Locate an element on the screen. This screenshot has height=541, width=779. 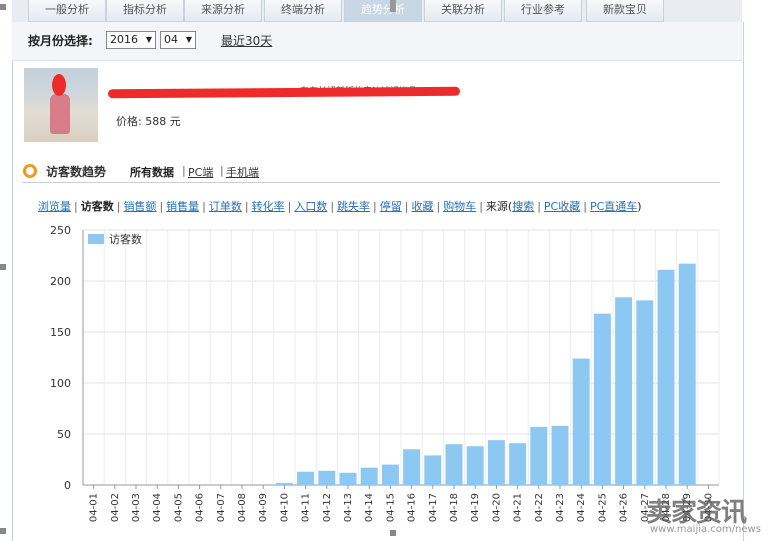
watermark-url: www.maijia.com/news is located at coordinates (705, 529).